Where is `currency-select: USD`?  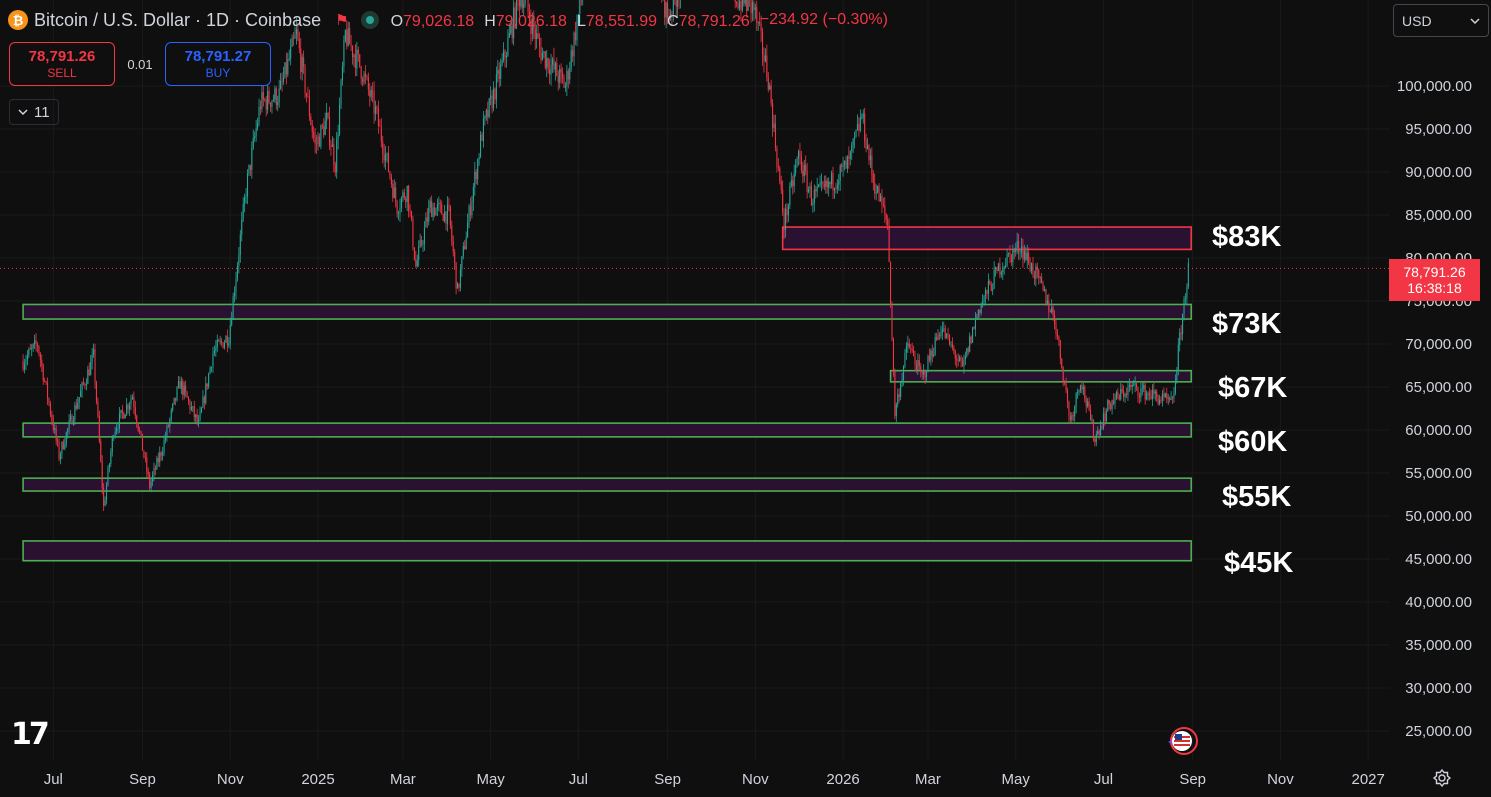 currency-select: USD is located at coordinates (1441, 20).